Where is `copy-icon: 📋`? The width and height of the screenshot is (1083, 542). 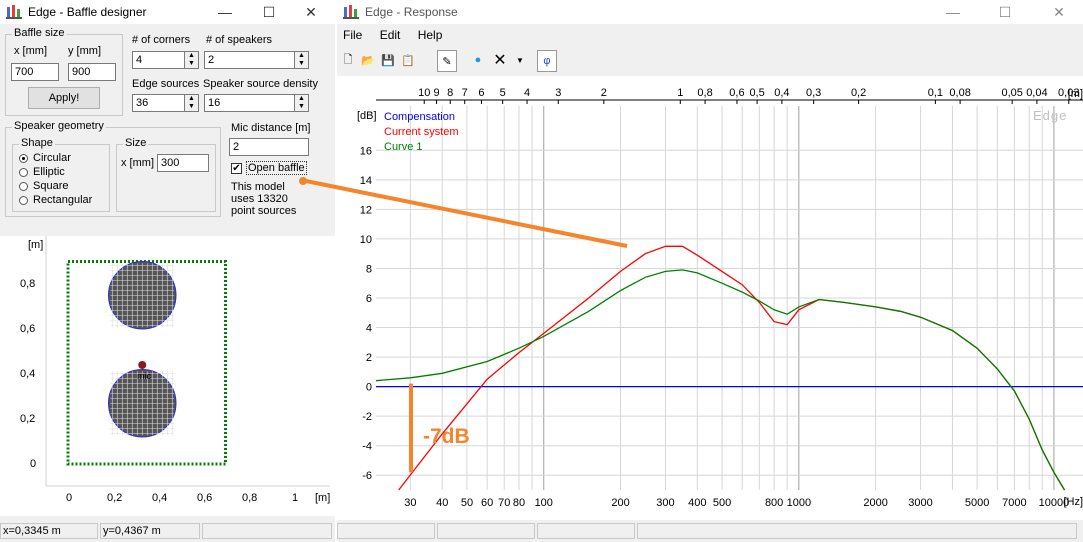 copy-icon: 📋 is located at coordinates (408, 60).